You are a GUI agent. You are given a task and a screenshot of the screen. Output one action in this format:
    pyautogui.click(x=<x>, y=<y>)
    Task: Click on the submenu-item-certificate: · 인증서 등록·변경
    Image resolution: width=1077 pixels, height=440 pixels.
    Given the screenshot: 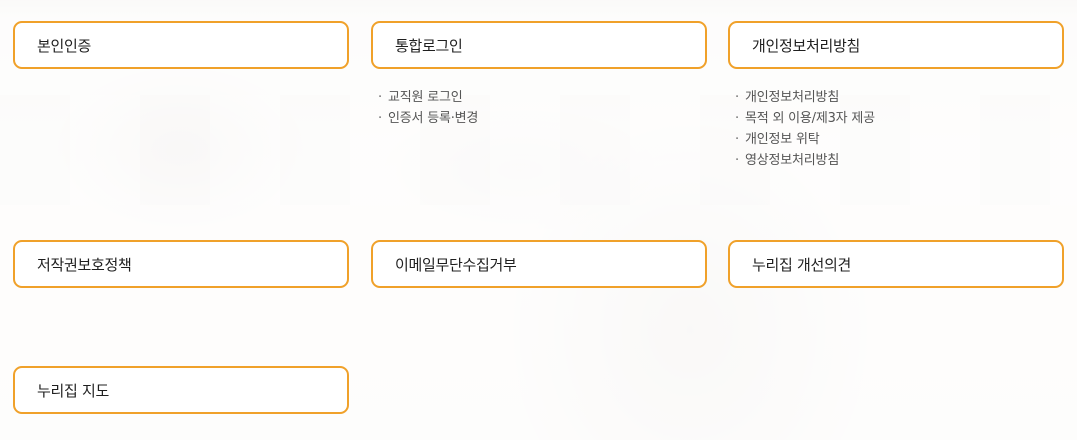 What is the action you would take?
    pyautogui.click(x=542, y=118)
    